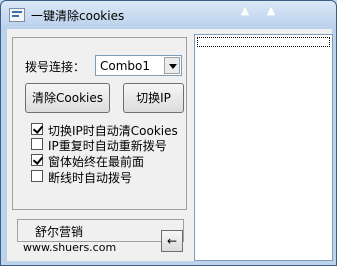 The image size is (337, 266). Describe the element at coordinates (67, 98) in the screenshot. I see `clear-cookies-button: 清除Cookies` at that location.